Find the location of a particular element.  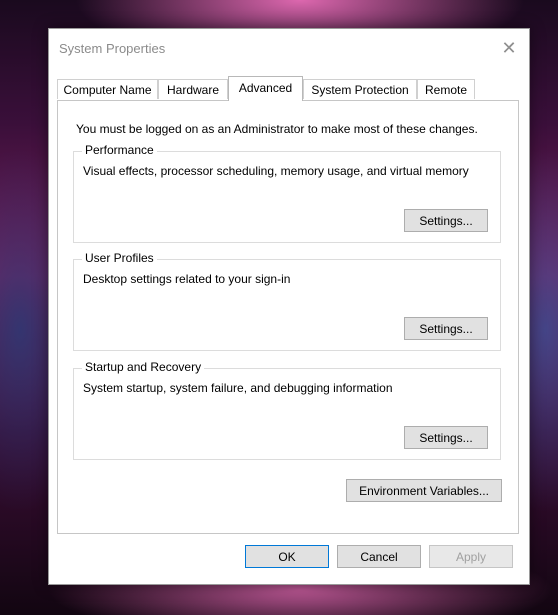

title-bar: System Properties ✕ is located at coordinates (289, 48).